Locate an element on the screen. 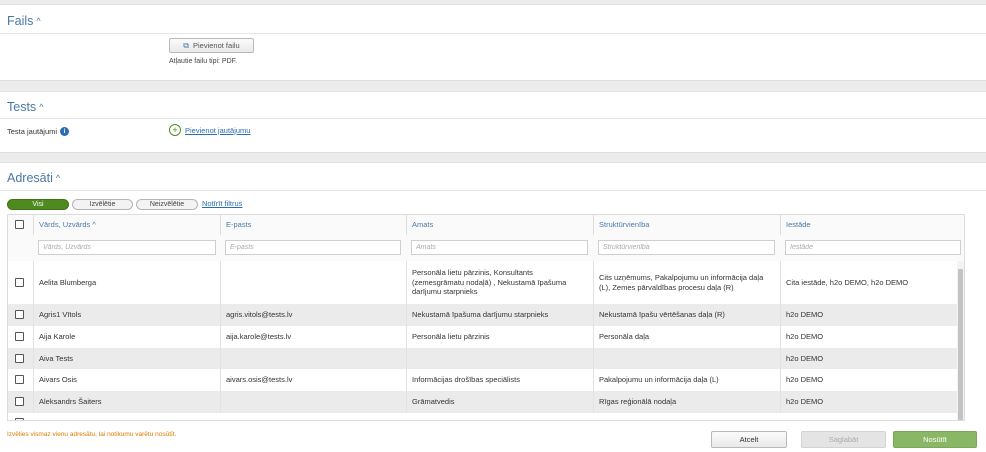  plus-circle-icon: + is located at coordinates (175, 130).